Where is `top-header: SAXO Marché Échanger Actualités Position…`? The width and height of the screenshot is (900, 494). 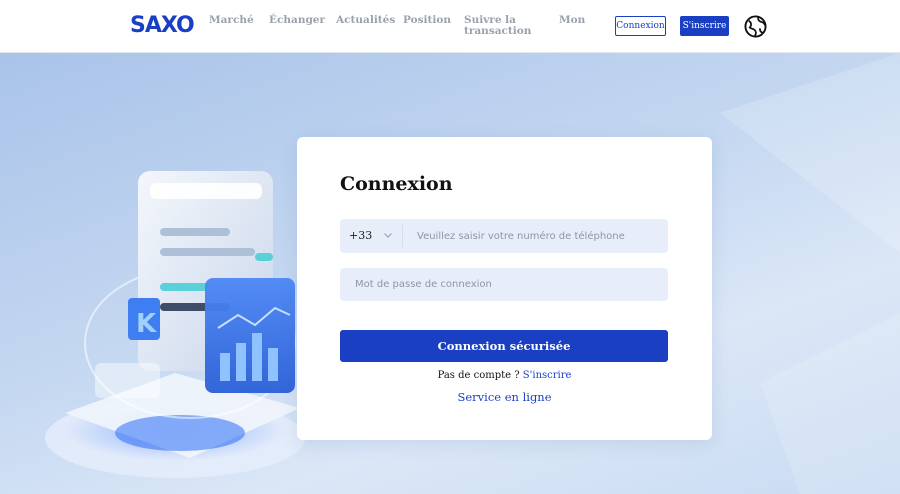 top-header: SAXO Marché Échanger Actualités Position… is located at coordinates (450, 26).